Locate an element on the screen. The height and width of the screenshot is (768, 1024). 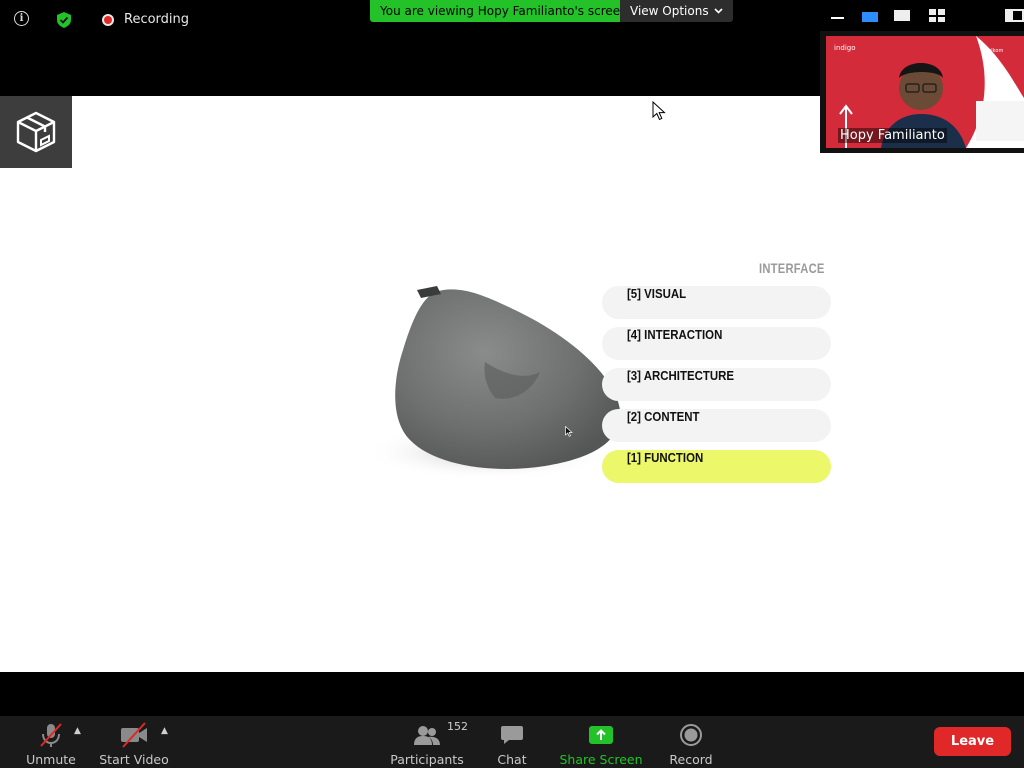
chat-icon is located at coordinates (512, 735).